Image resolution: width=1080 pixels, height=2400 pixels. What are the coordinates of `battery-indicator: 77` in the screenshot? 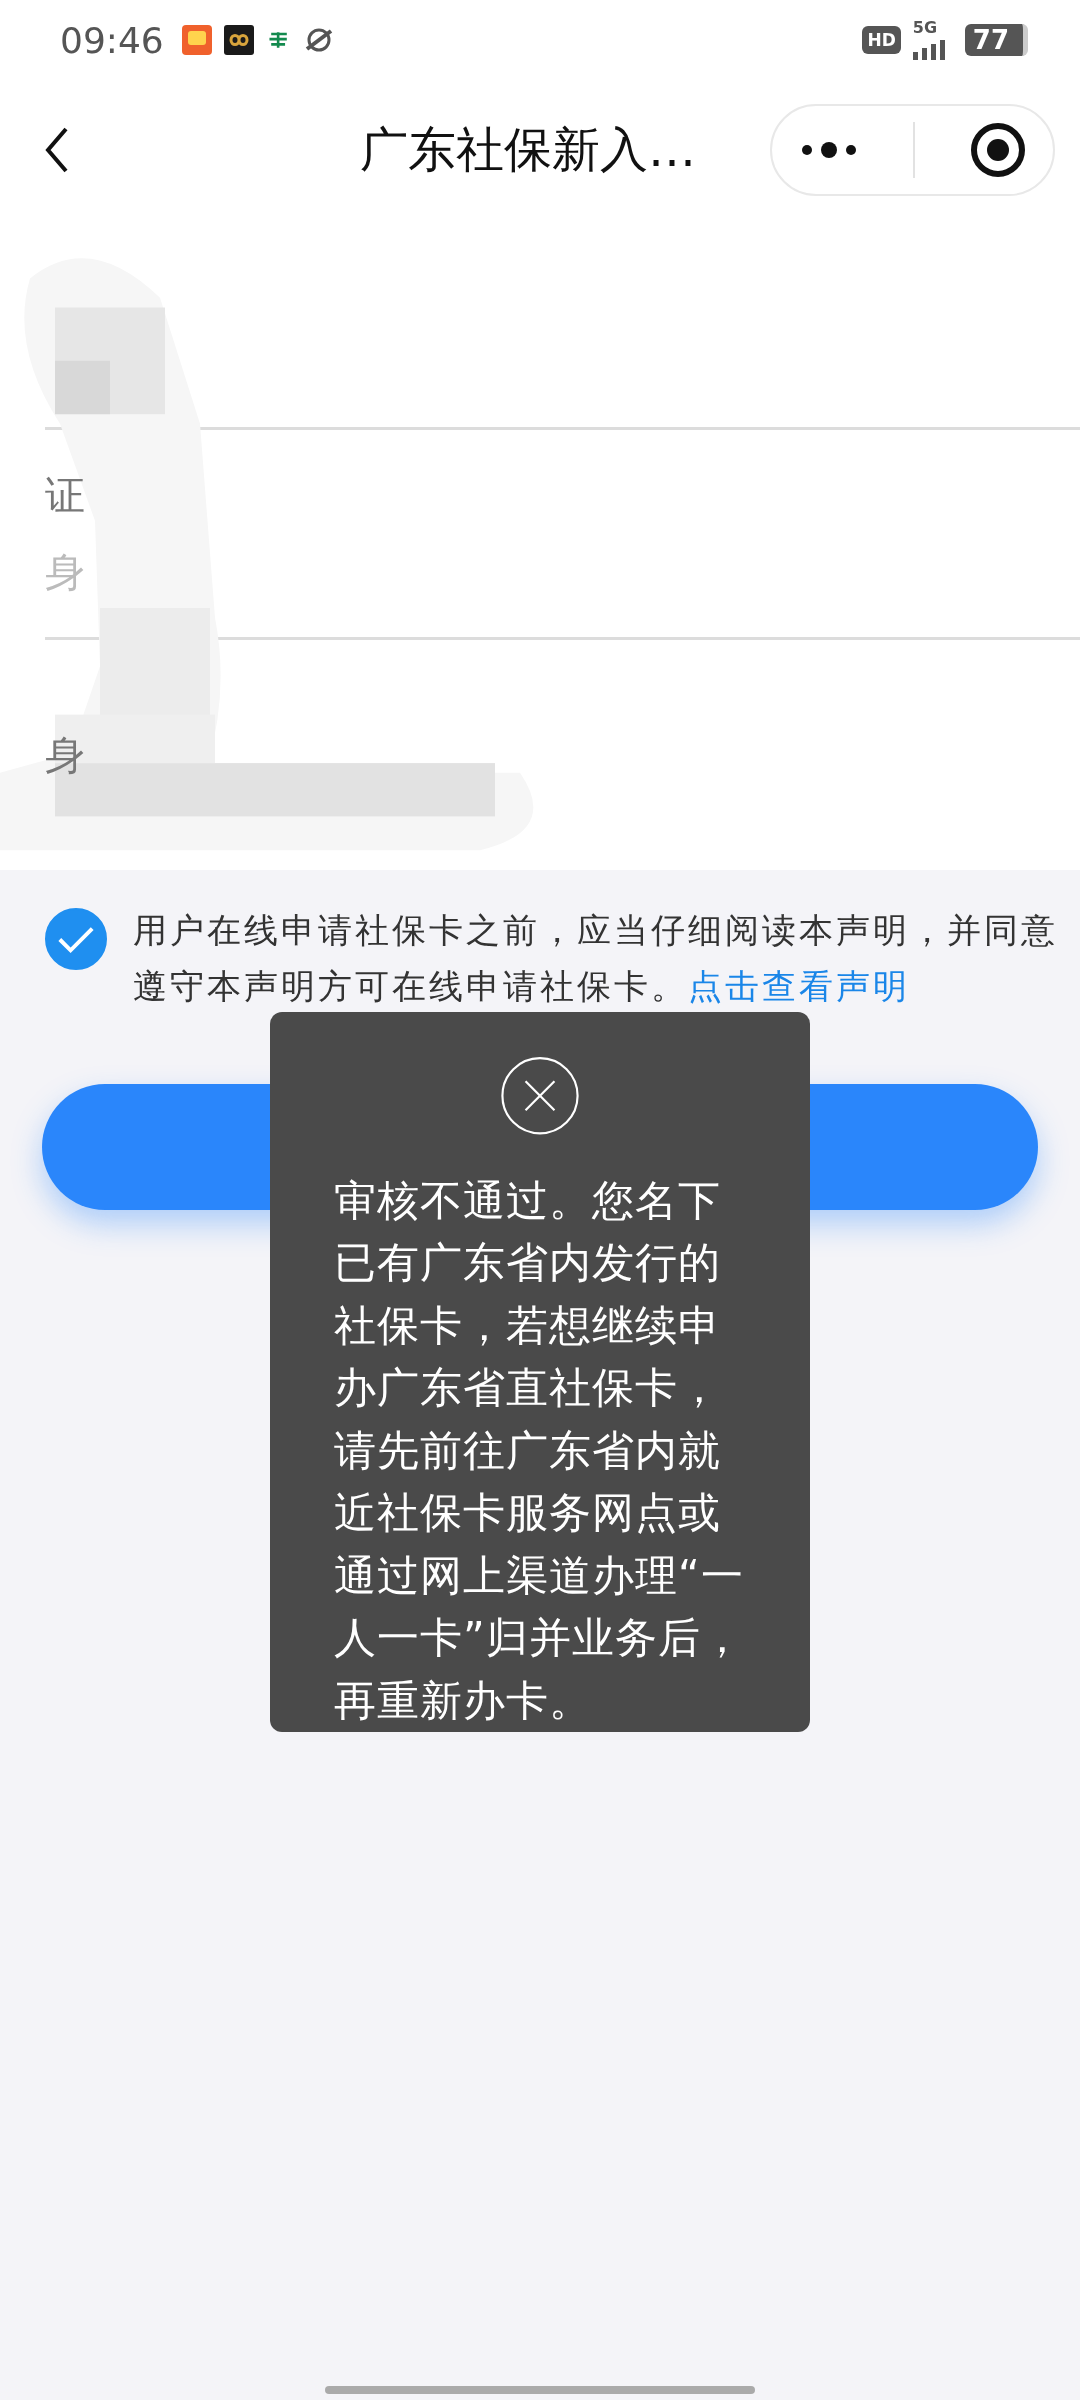 It's located at (996, 40).